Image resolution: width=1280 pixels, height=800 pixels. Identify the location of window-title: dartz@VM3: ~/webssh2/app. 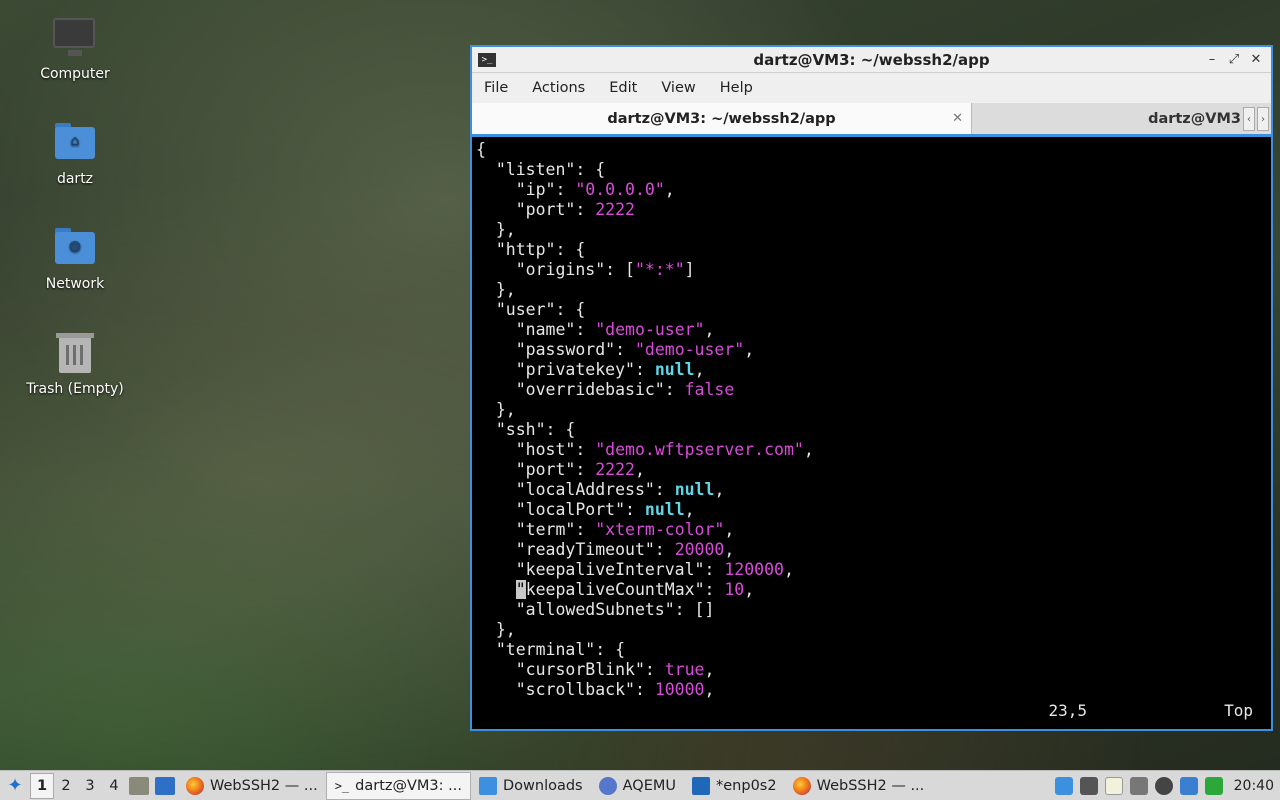
(871, 59).